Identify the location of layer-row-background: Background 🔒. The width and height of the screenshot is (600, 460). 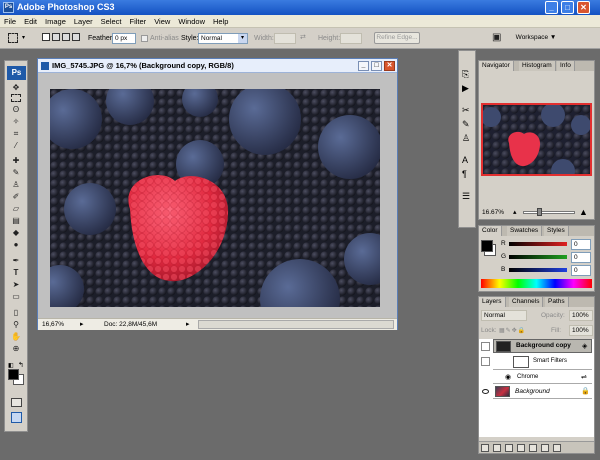
(542, 392).